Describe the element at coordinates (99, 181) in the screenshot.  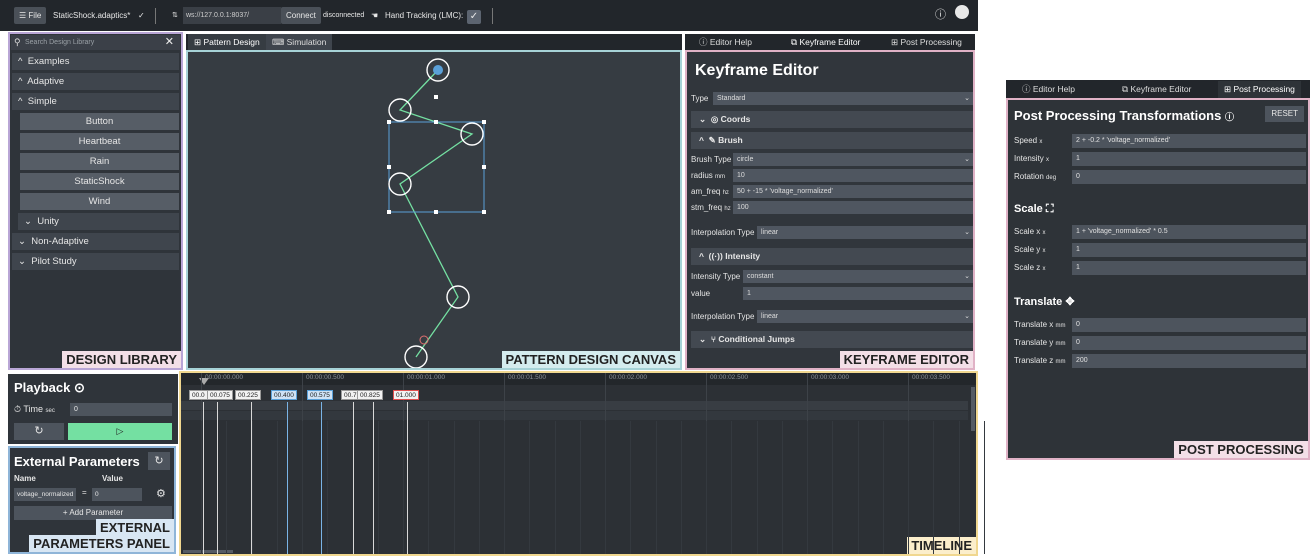
I see `library-item-staticshock: StaticShock` at that location.